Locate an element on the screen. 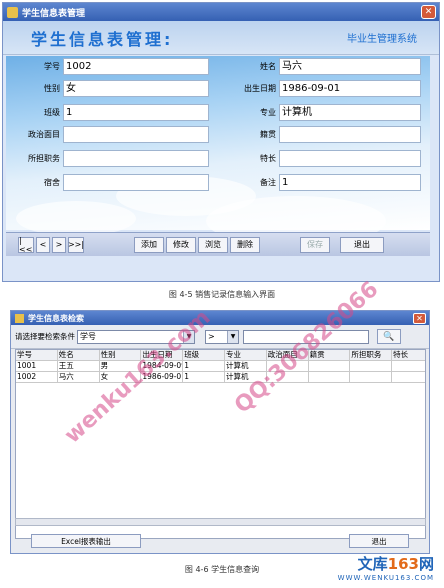 Image resolution: width=444 pixels, height=588 pixels. label-remarks: 备注 is located at coordinates (268, 182).